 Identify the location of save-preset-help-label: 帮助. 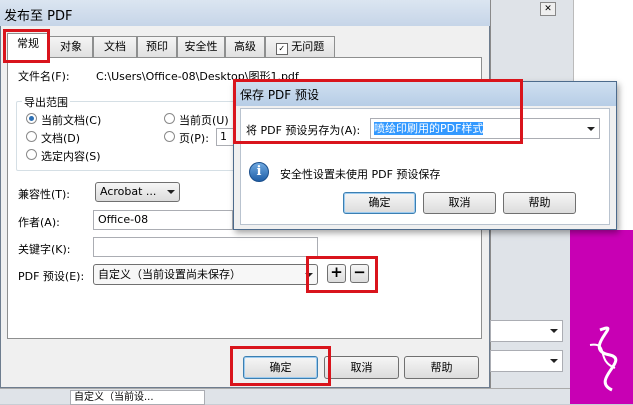
(539, 202).